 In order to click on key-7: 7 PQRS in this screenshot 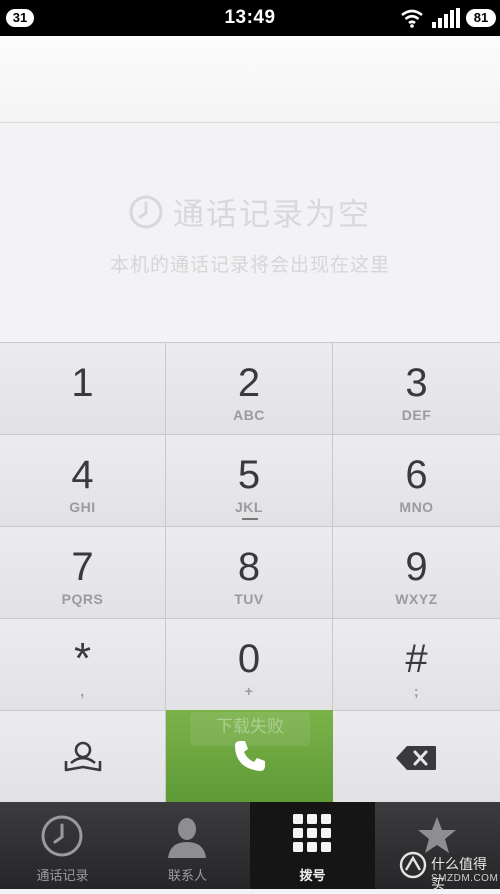, I will do `click(83, 572)`.